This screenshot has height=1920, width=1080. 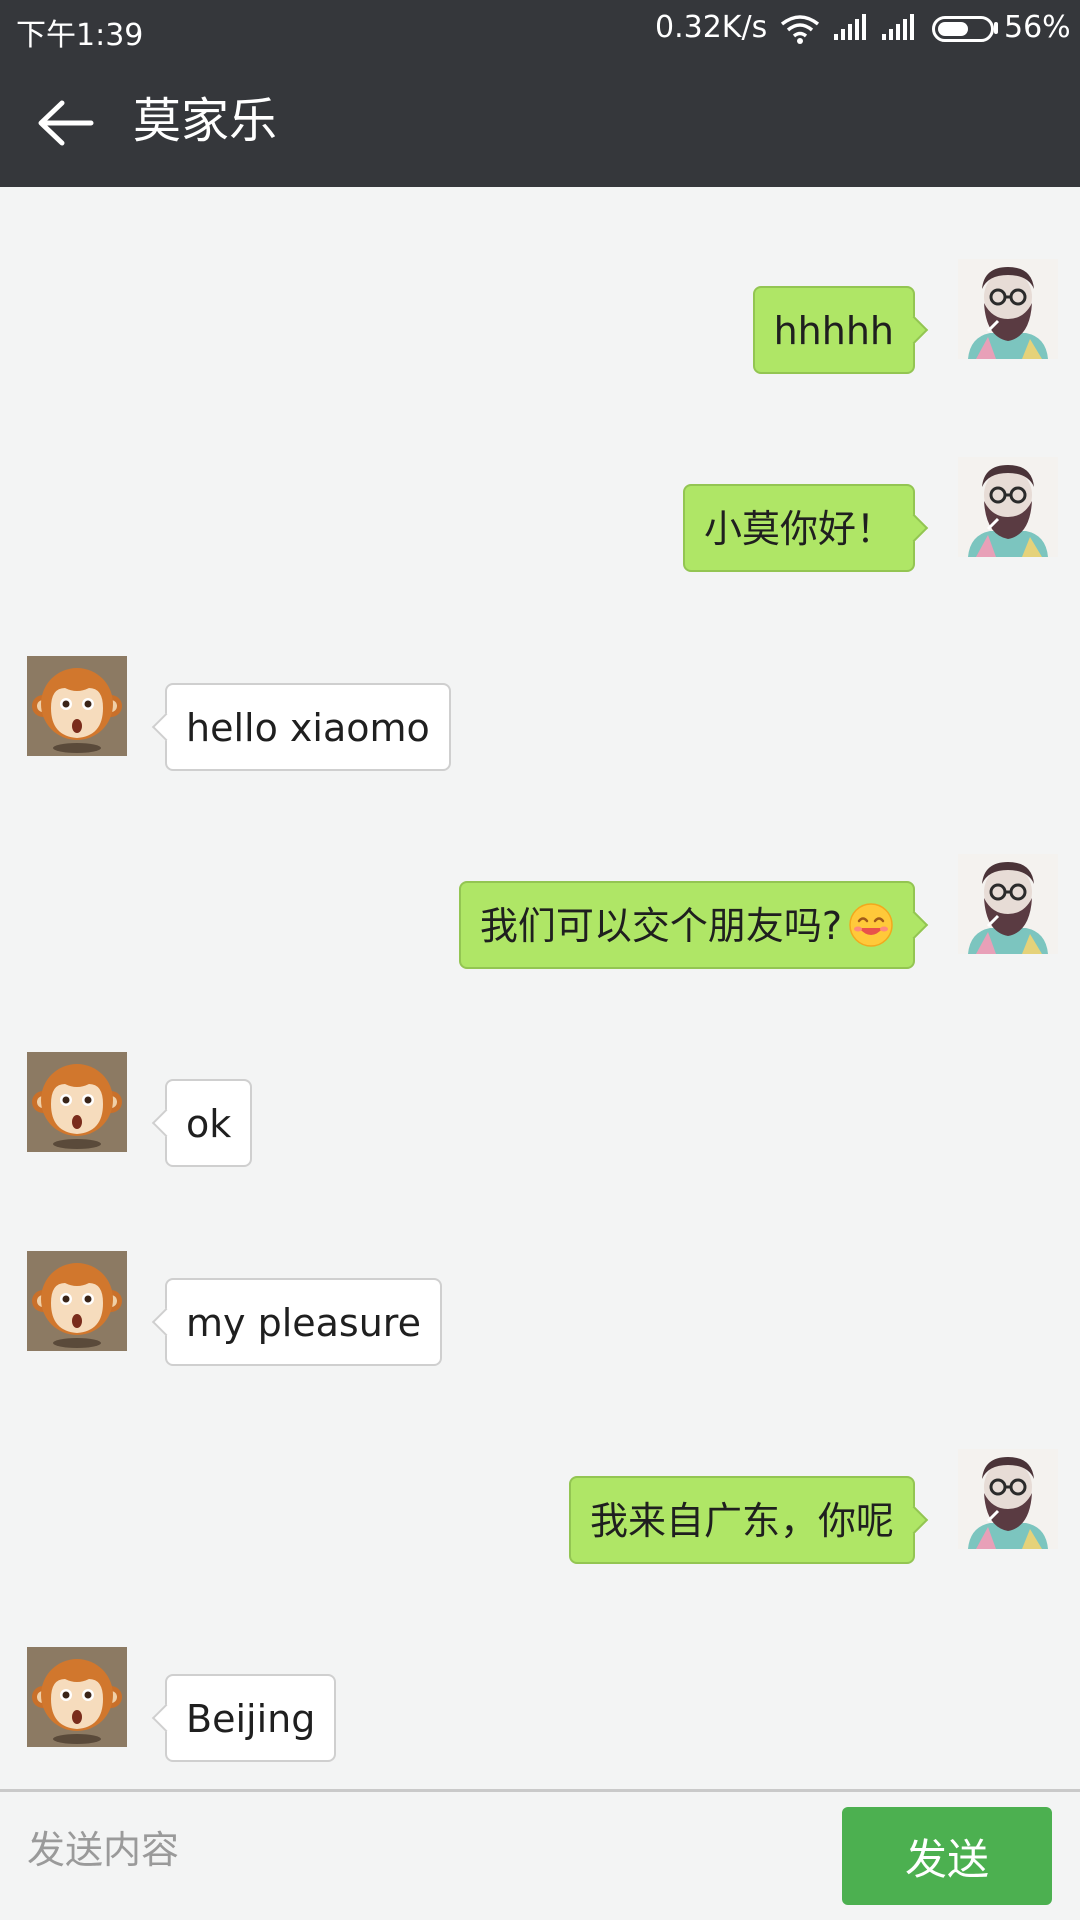 What do you see at coordinates (209, 1123) in the screenshot?
I see `contact-message-bubble: ok` at bounding box center [209, 1123].